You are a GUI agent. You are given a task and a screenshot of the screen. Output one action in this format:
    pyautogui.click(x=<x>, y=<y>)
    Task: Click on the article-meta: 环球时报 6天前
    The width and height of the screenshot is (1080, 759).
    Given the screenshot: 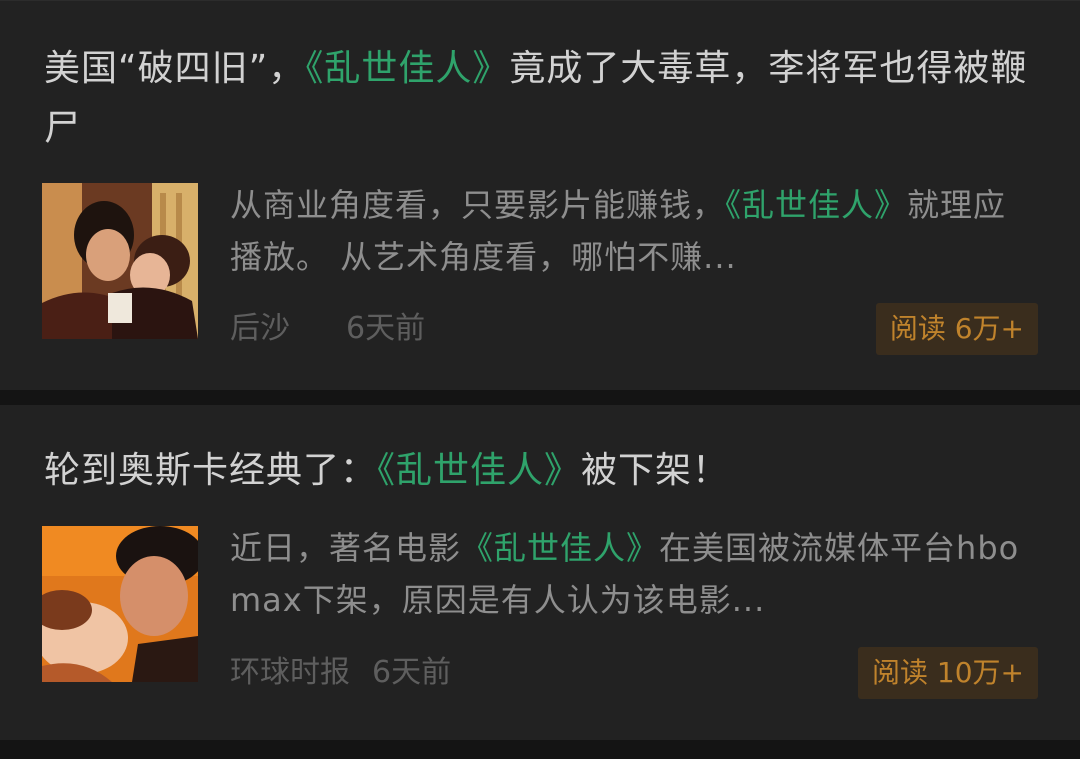 What is the action you would take?
    pyautogui.click(x=340, y=673)
    